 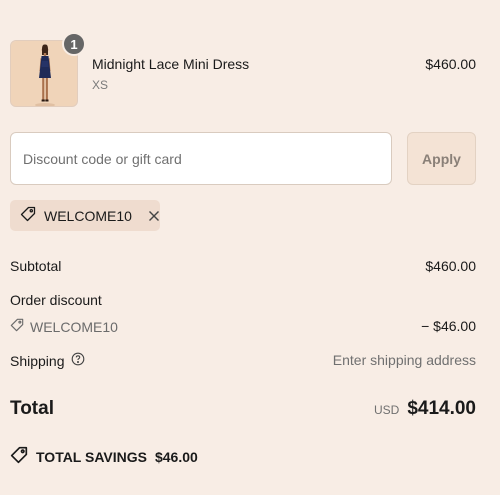 I want to click on order-discount-code: WELCOME10, so click(x=64, y=326).